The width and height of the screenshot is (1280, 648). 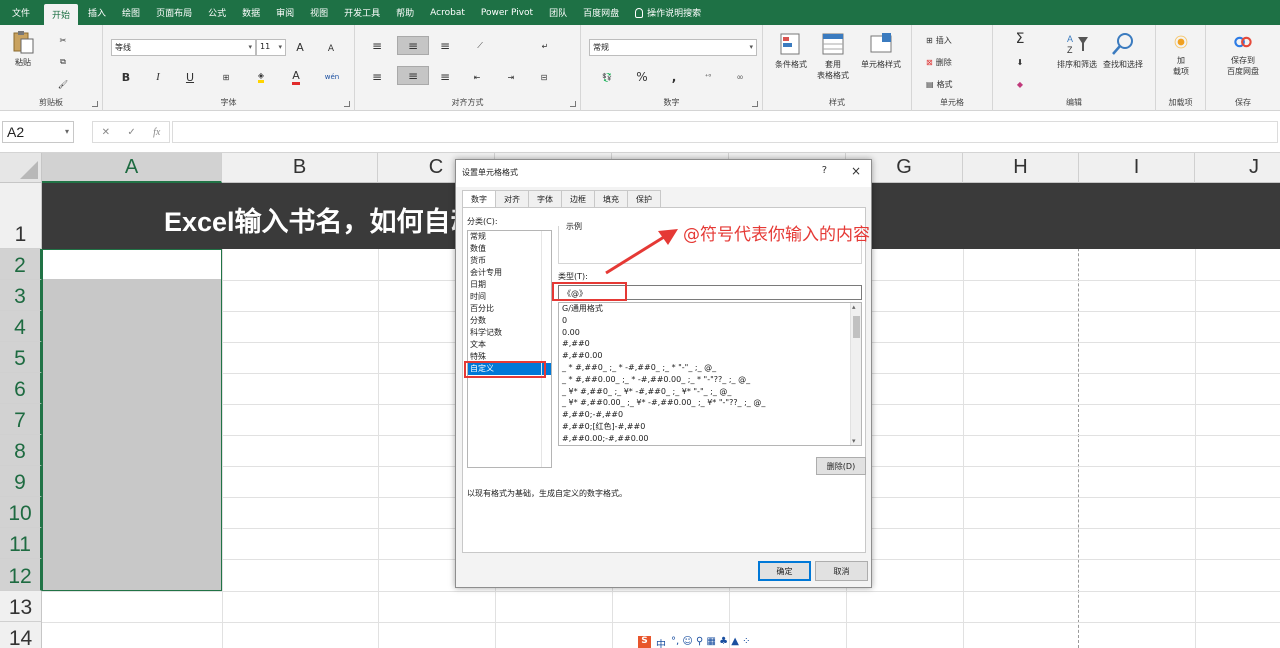 I want to click on category-item: 货币, so click(x=509, y=261).